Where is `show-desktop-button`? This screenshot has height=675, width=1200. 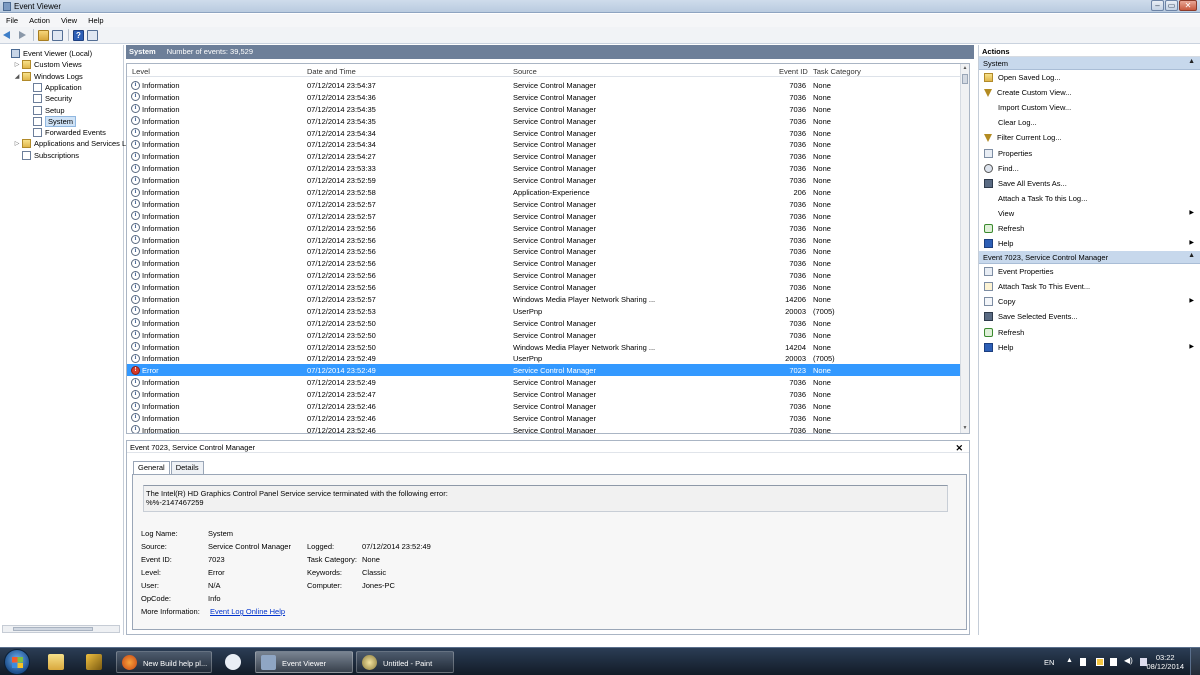 show-desktop-button is located at coordinates (1195, 661).